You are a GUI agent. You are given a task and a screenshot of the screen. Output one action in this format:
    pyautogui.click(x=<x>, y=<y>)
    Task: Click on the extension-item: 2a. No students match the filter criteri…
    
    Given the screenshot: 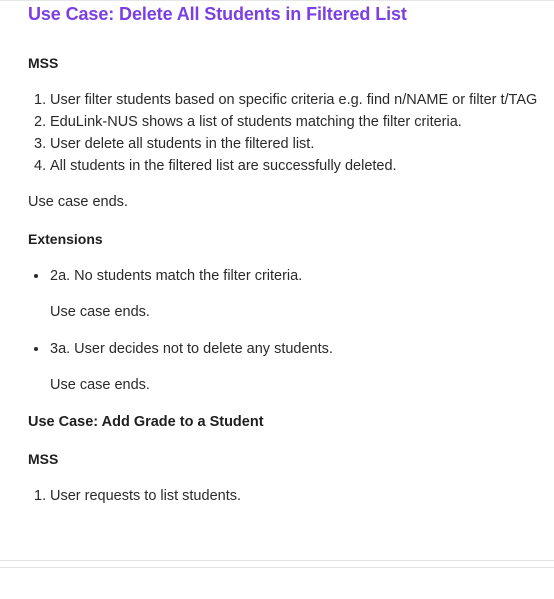 What is the action you would take?
    pyautogui.click(x=165, y=278)
    